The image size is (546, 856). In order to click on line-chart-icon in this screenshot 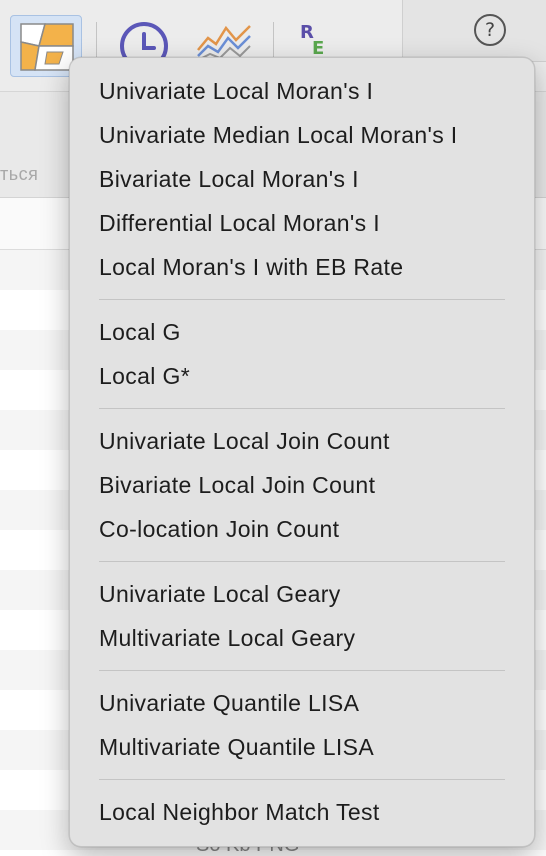, I will do `click(224, 41)`.